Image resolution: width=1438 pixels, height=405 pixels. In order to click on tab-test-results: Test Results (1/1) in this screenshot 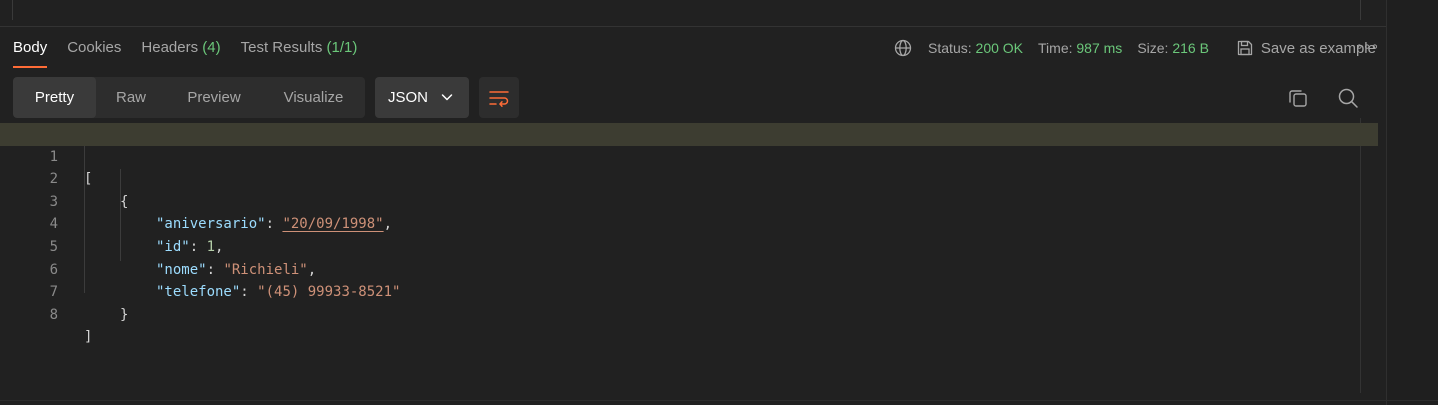, I will do `click(299, 48)`.